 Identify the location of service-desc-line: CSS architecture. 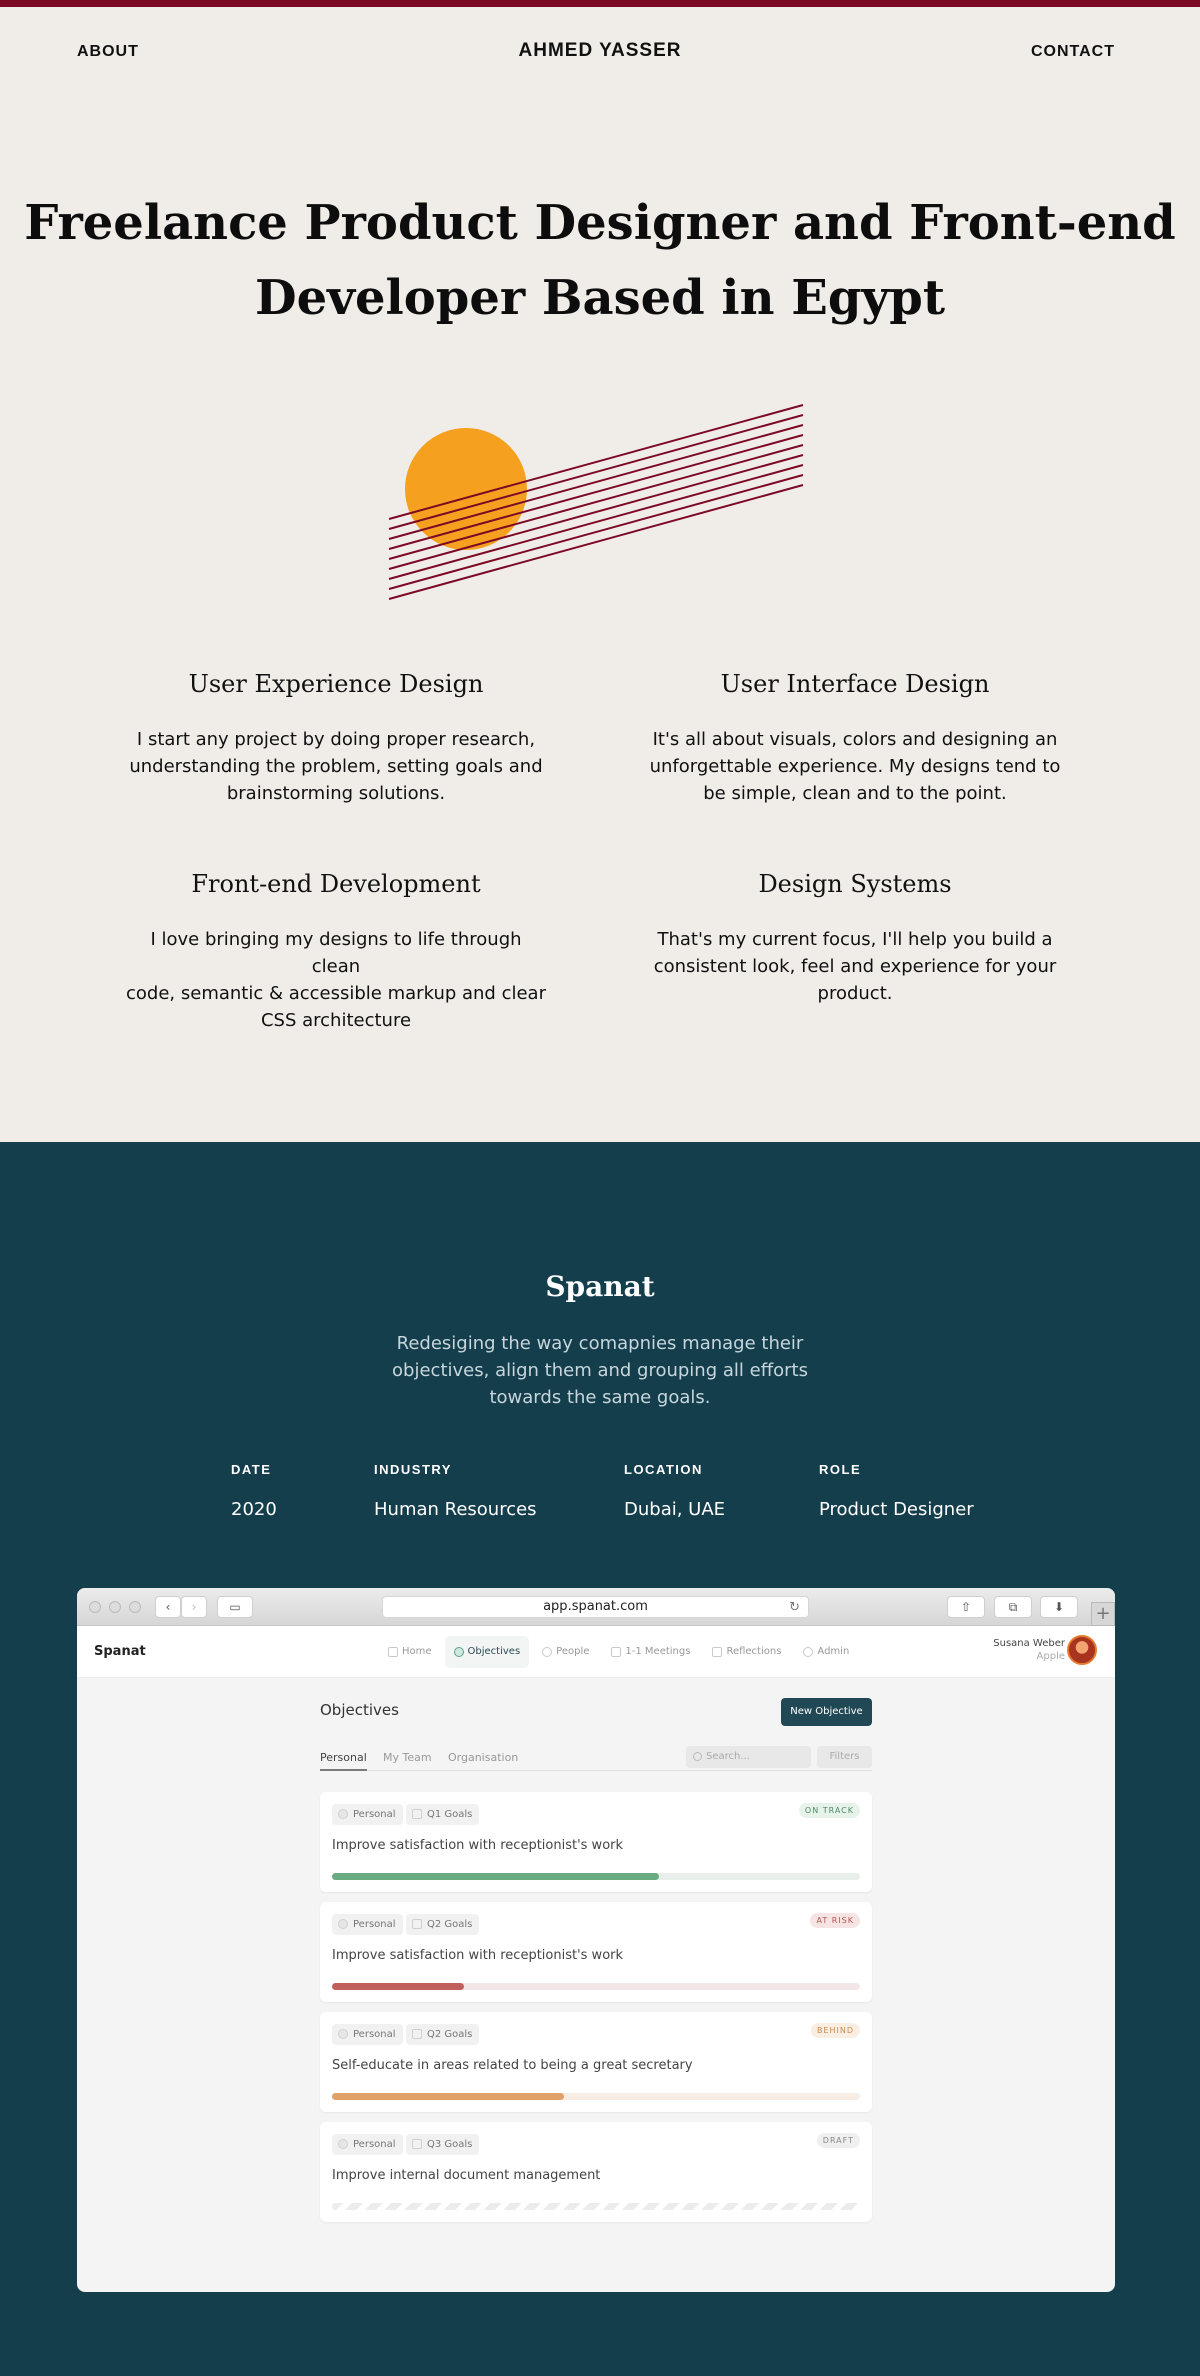
(336, 1020).